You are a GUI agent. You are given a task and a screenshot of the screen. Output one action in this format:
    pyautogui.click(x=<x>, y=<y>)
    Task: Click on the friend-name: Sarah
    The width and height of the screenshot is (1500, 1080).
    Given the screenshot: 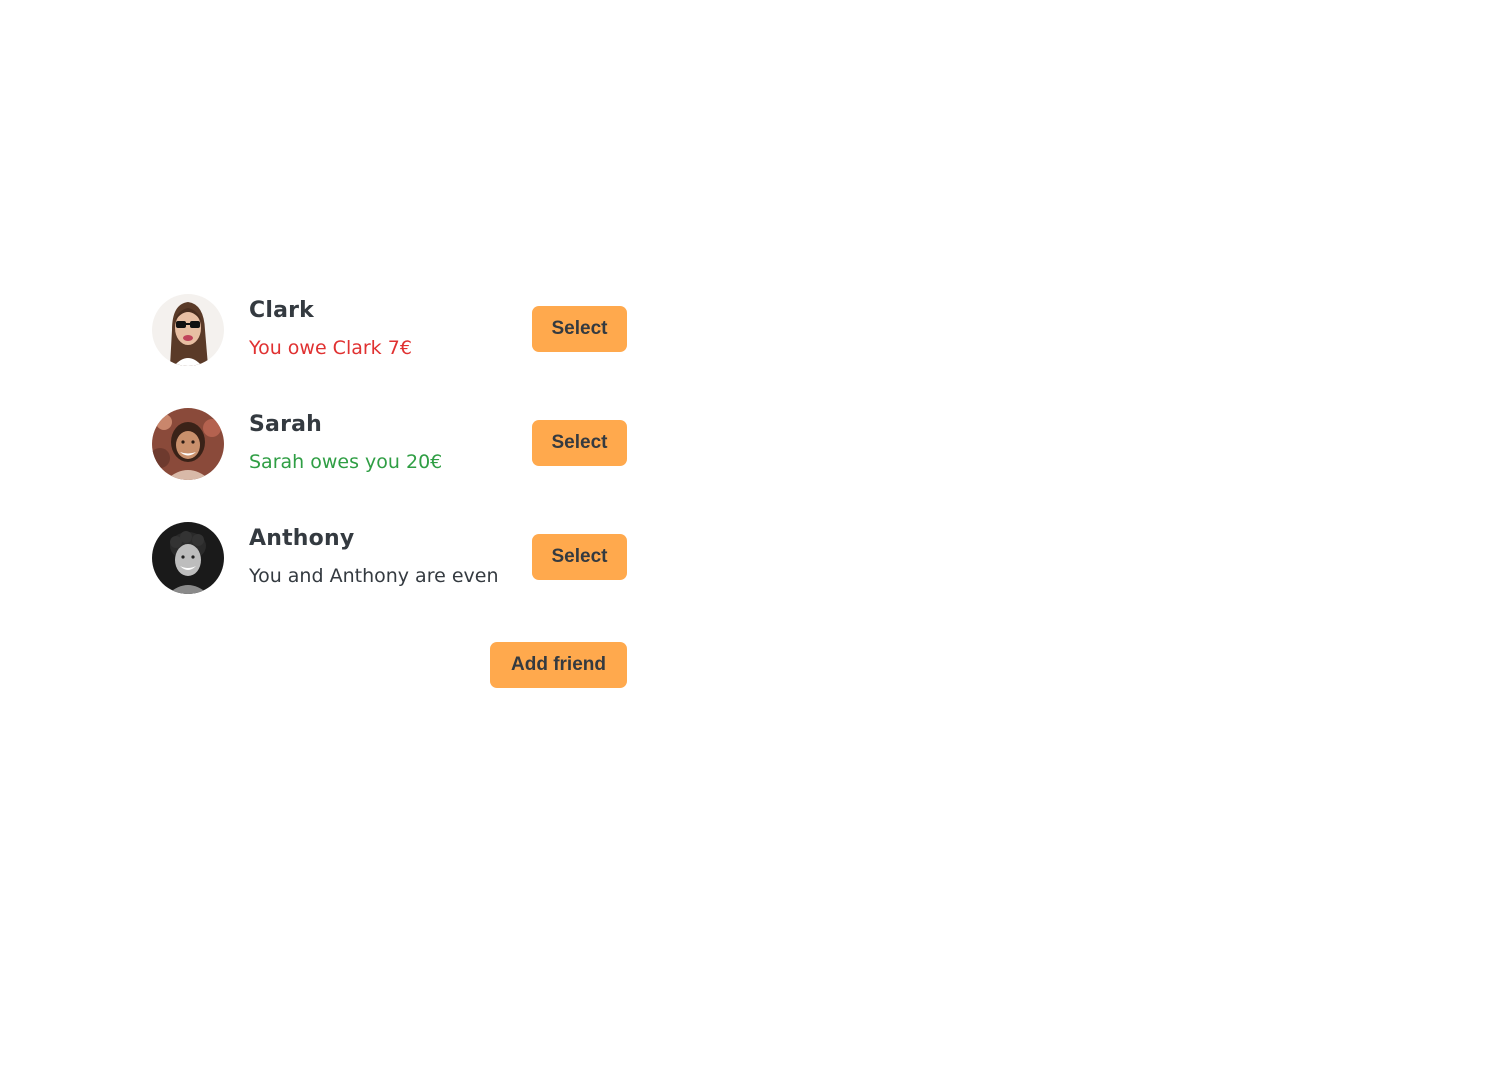 What is the action you would take?
    pyautogui.click(x=286, y=424)
    